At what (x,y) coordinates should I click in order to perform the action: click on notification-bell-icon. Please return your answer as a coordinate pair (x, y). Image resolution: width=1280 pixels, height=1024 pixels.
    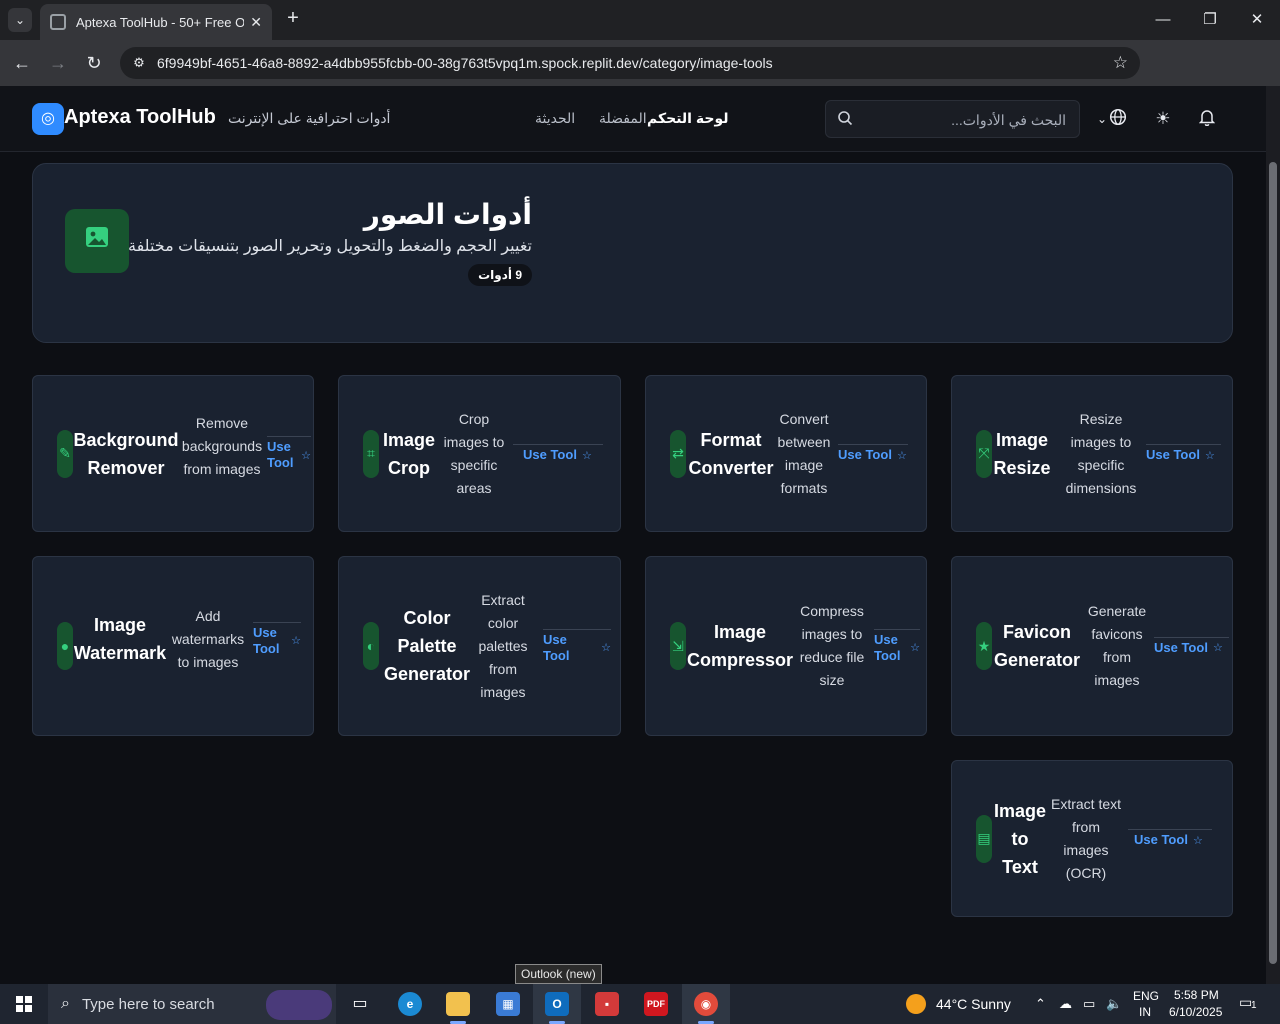
    Looking at the image, I should click on (1207, 119).